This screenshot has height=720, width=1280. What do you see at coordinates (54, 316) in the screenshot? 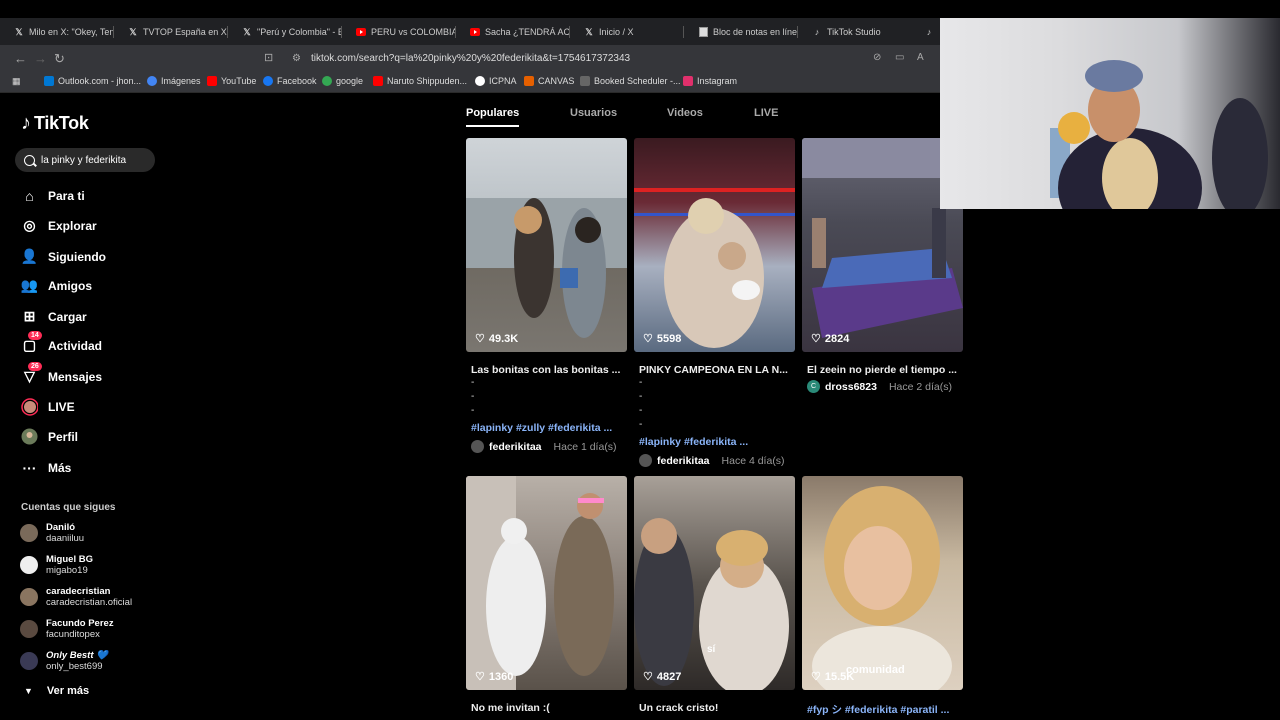
I see `nav-cargar: ⊞ Cargar` at bounding box center [54, 316].